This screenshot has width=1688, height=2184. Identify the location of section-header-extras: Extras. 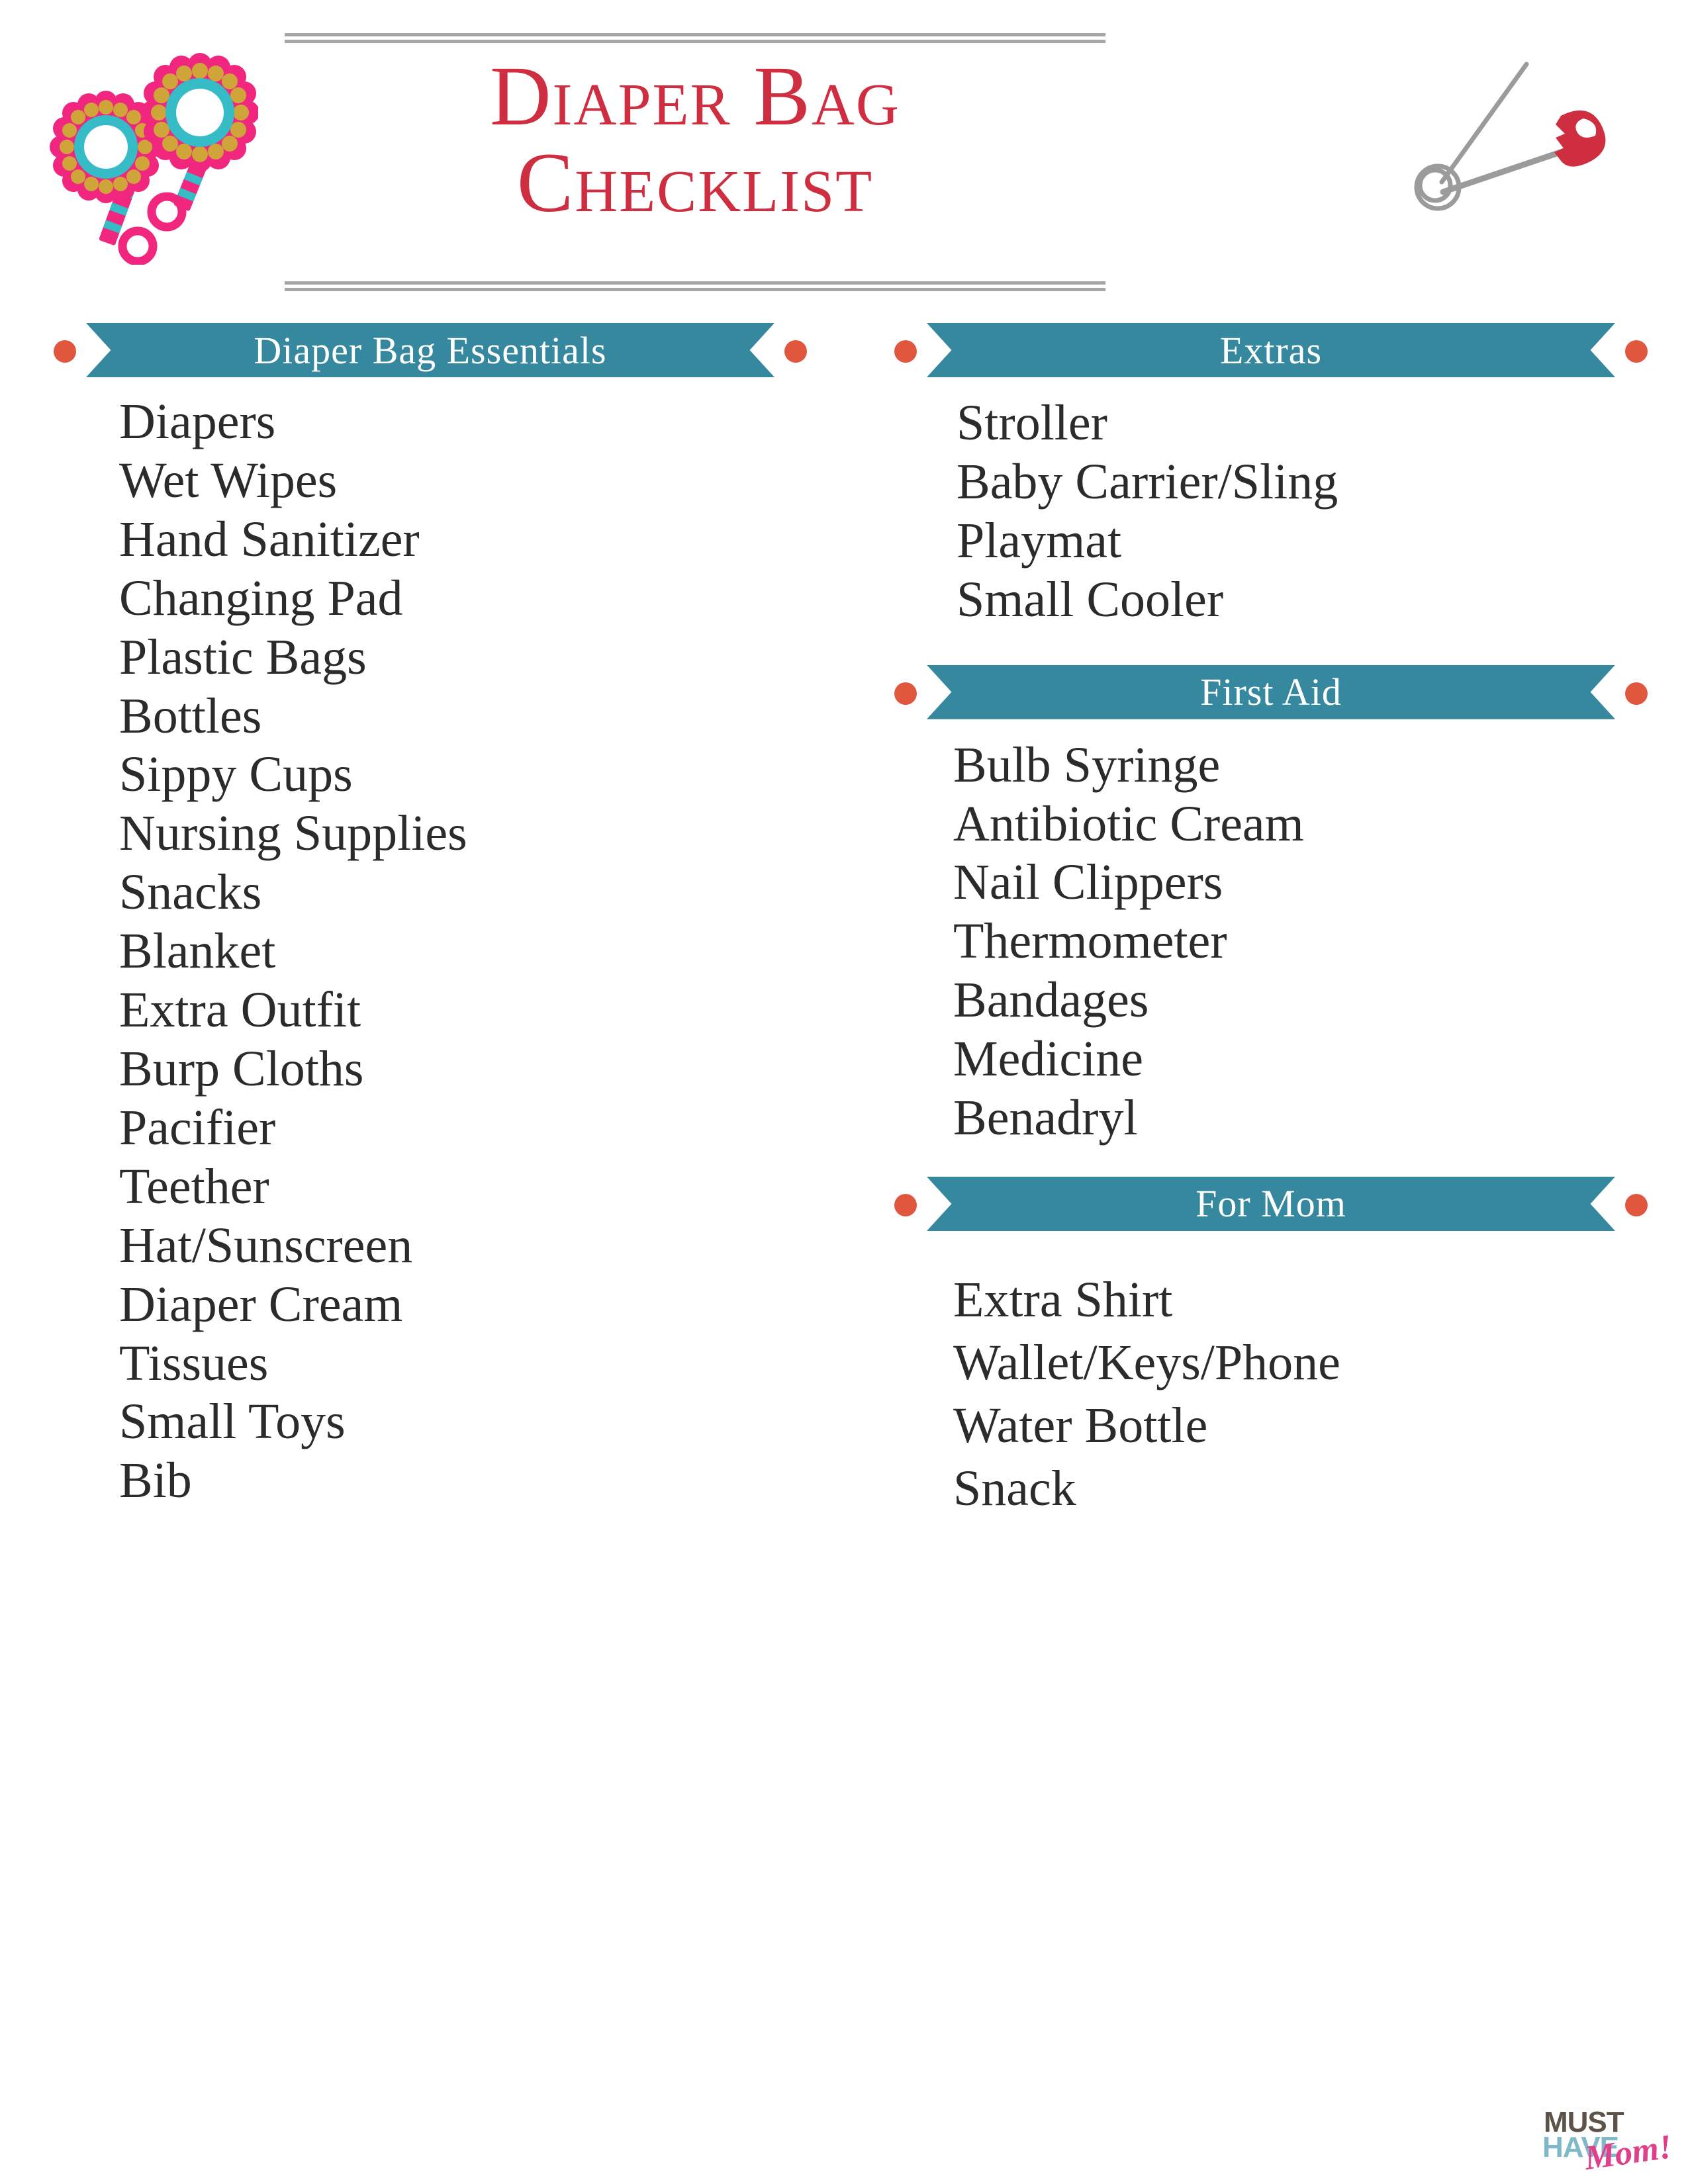
(1271, 349).